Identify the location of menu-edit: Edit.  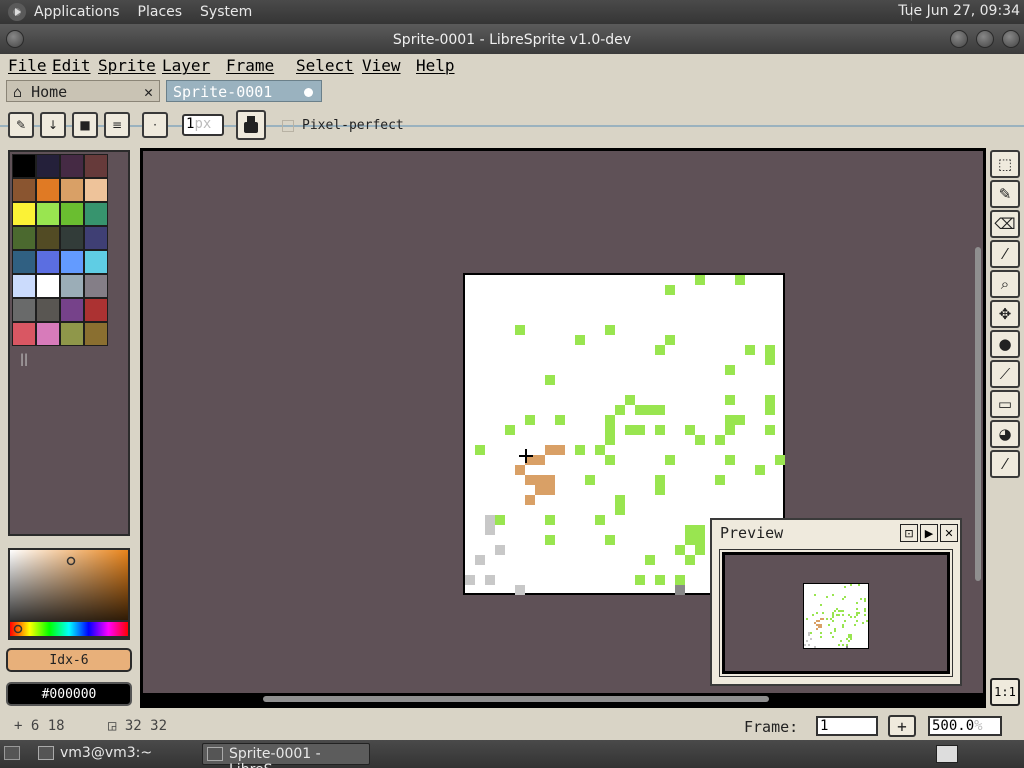
(71, 65).